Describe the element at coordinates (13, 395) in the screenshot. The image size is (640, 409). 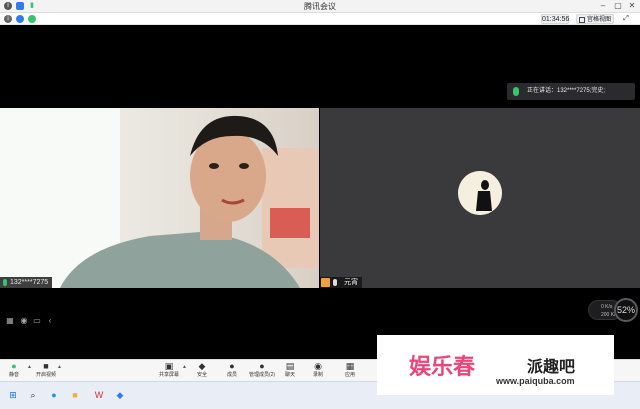
I see `start-icon: ⊞` at that location.